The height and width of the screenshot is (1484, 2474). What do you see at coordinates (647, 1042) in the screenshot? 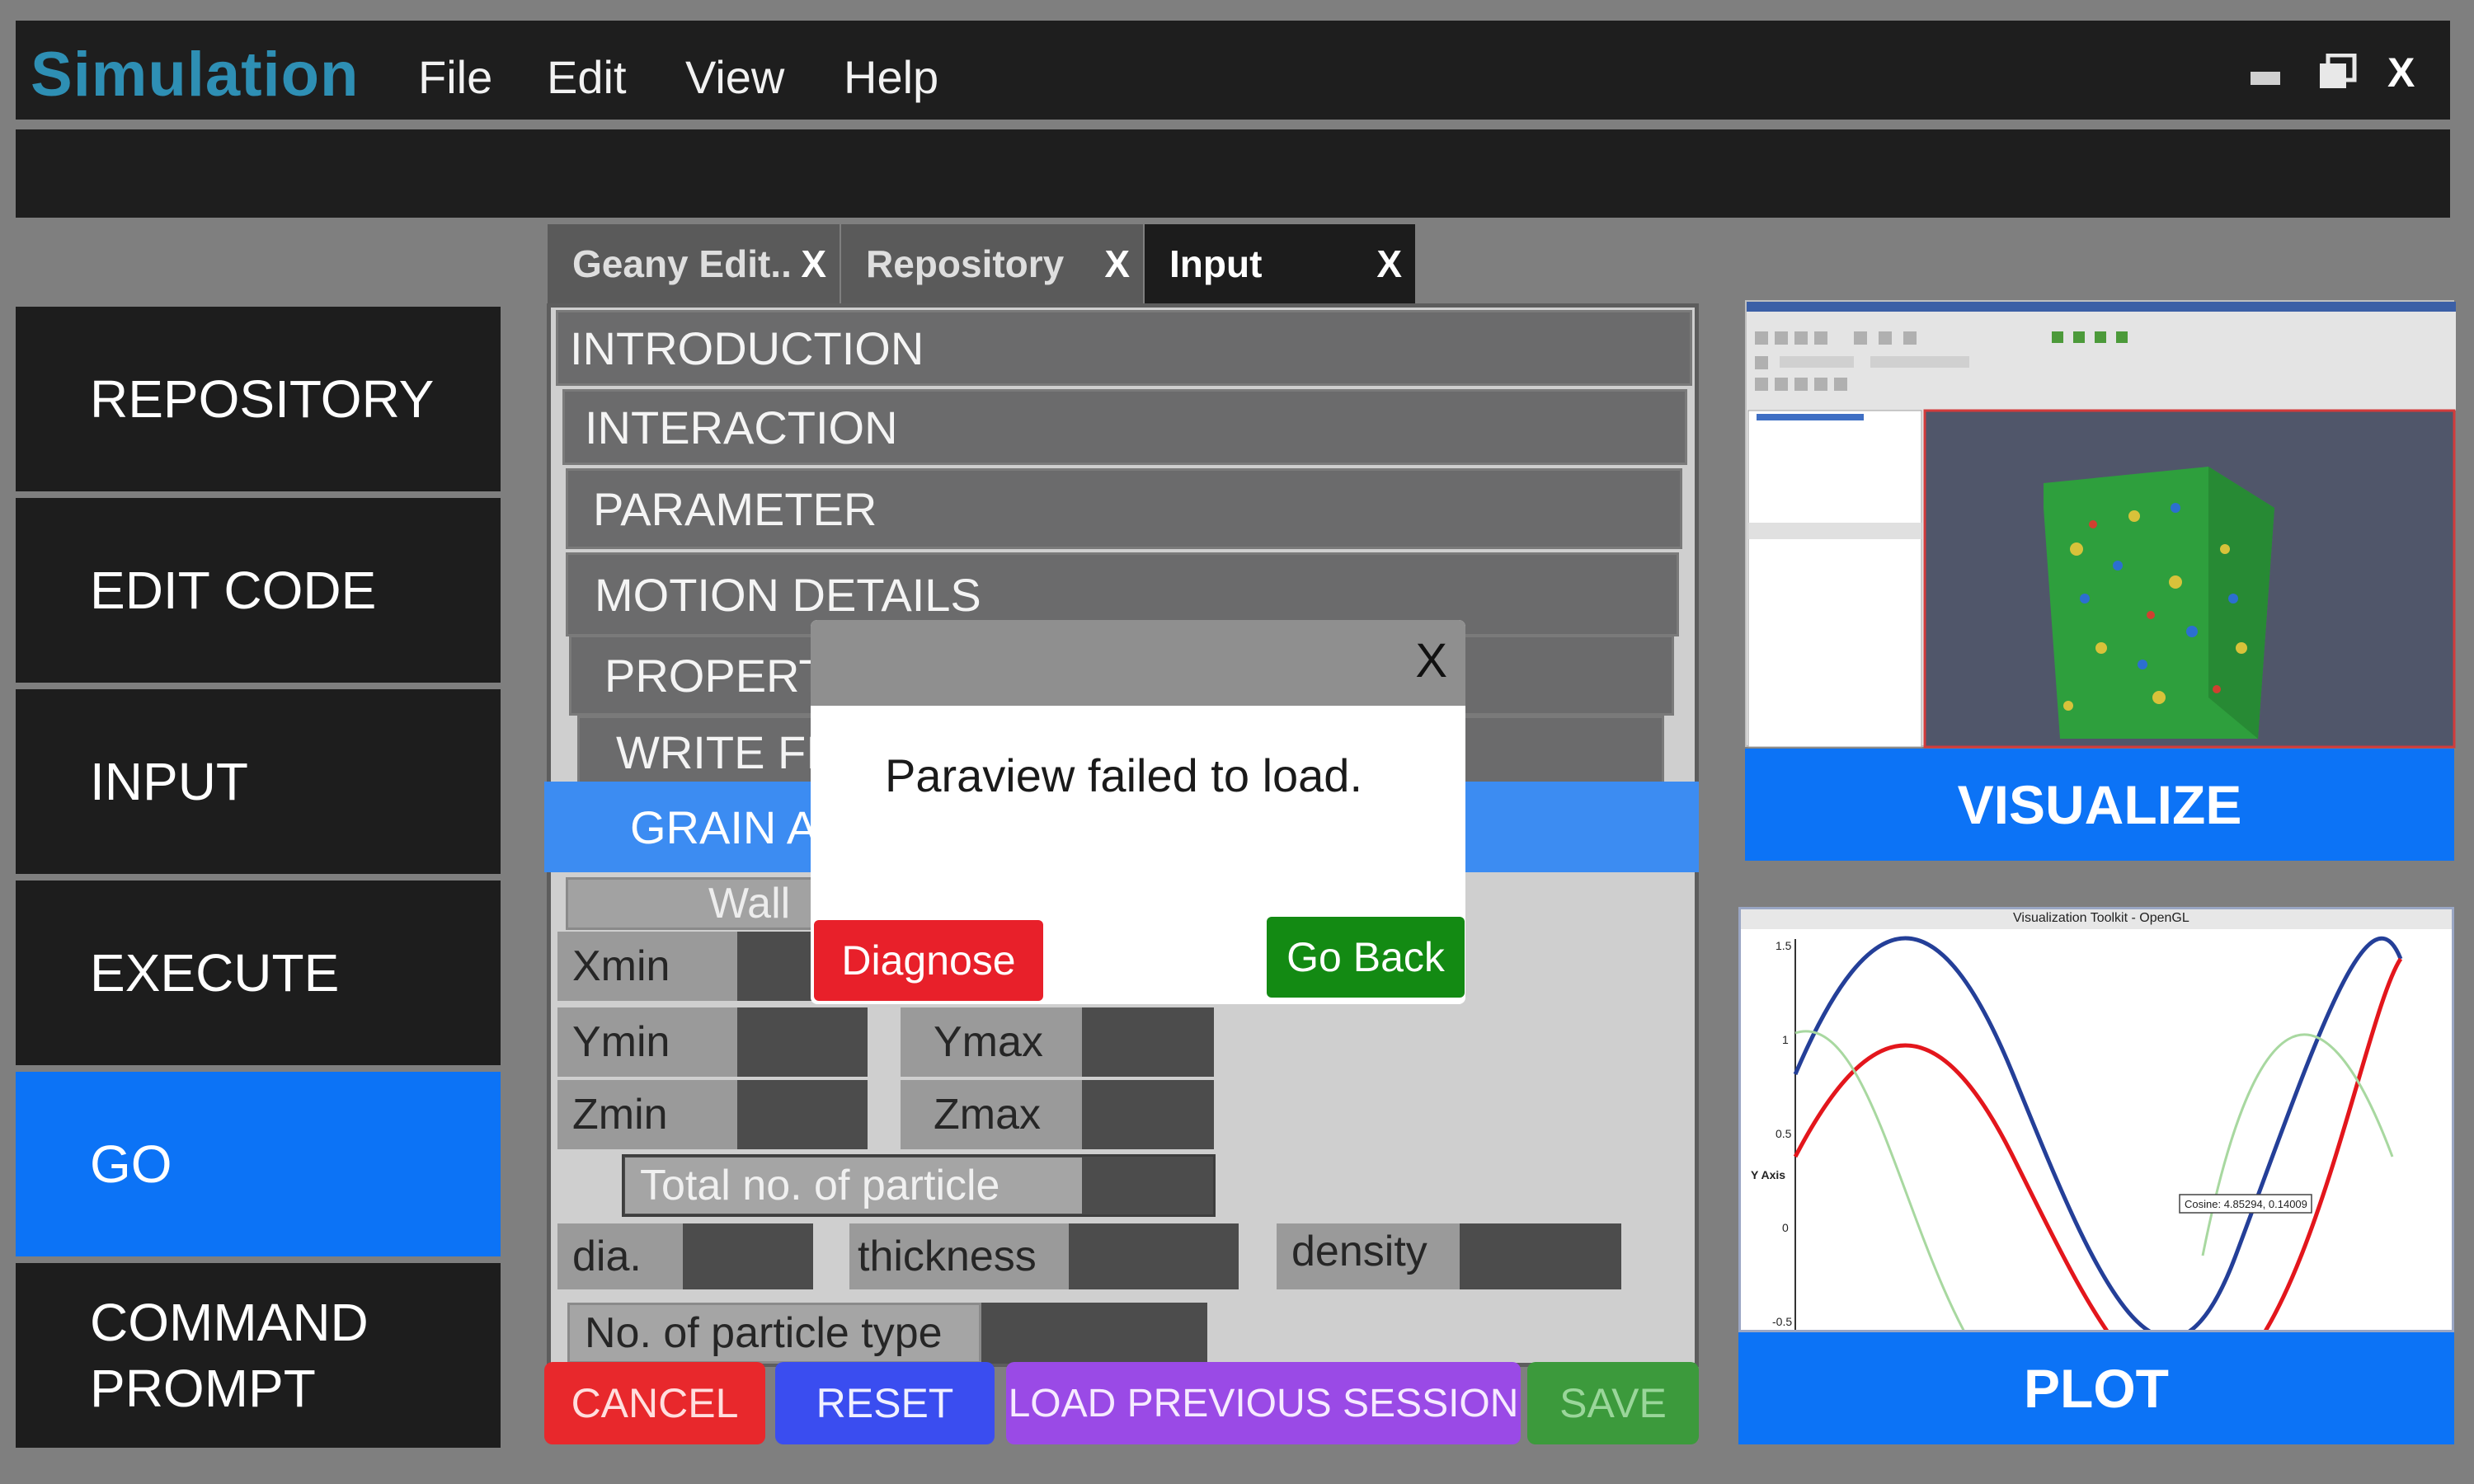
I see `ymin-label: Ymin` at bounding box center [647, 1042].